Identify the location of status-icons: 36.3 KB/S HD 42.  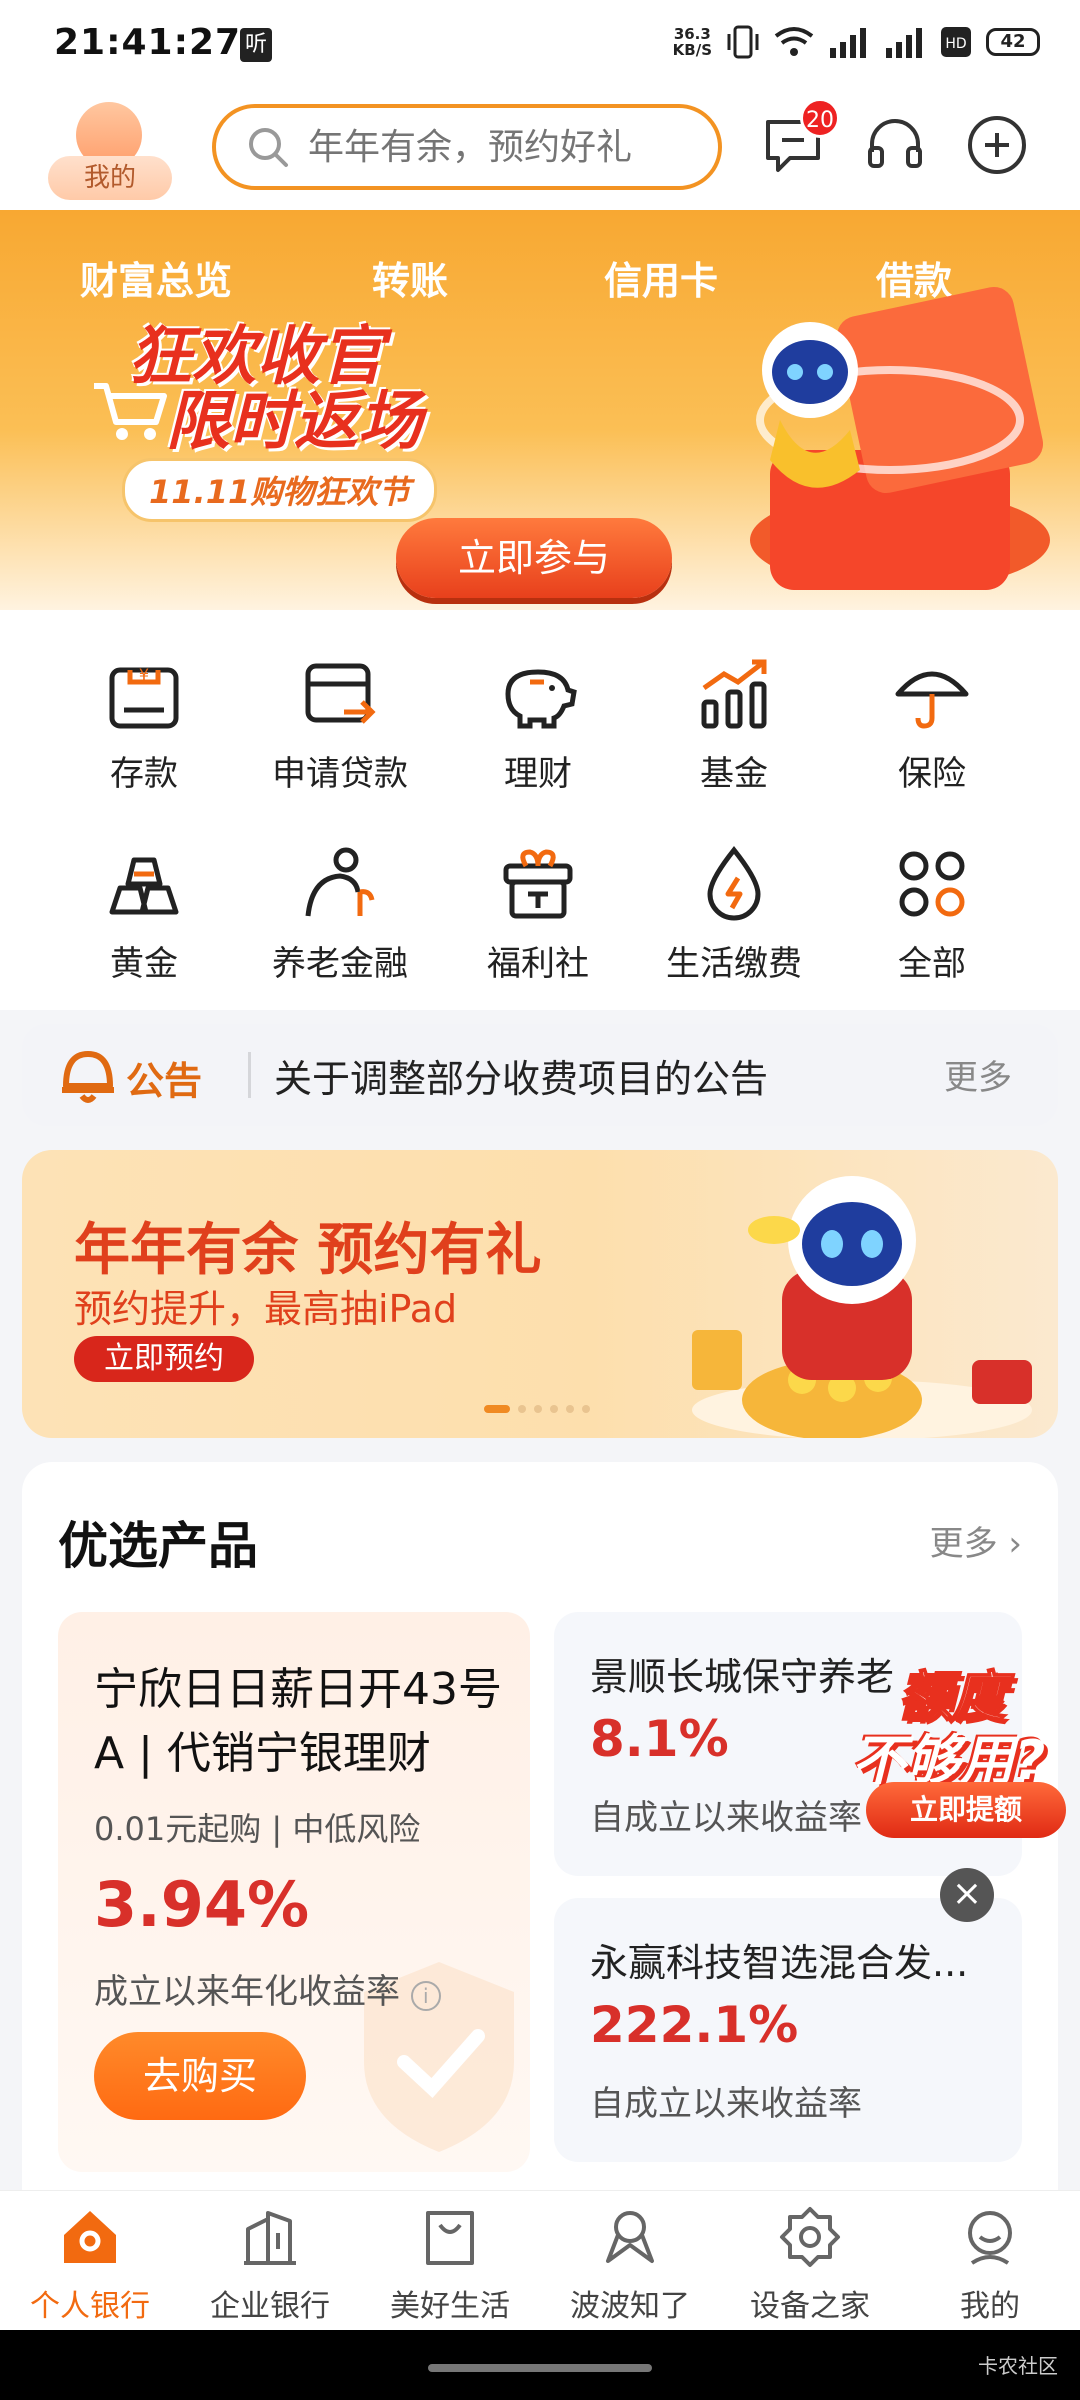
(856, 42).